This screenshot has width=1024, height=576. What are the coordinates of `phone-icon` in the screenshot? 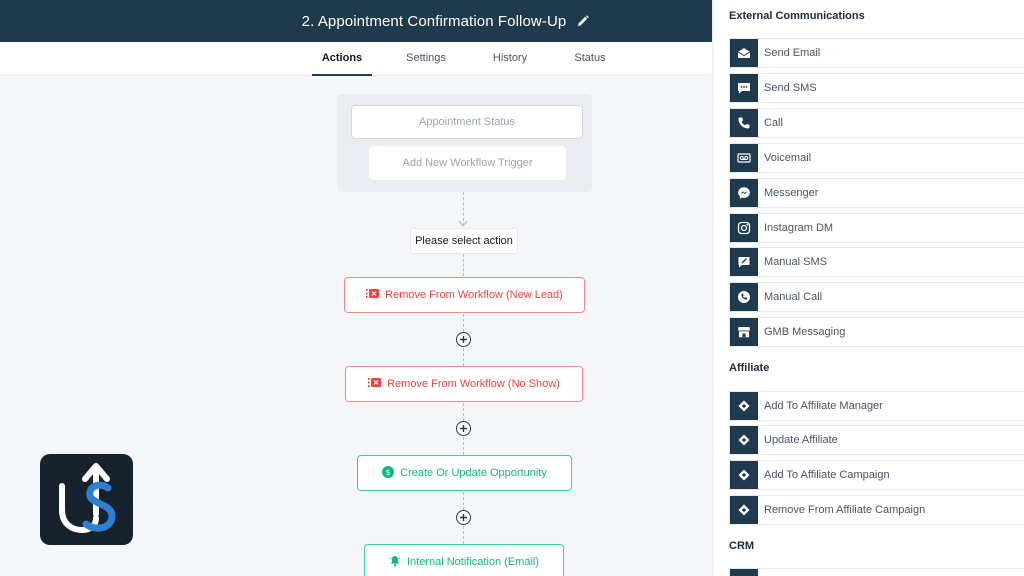 It's located at (744, 123).